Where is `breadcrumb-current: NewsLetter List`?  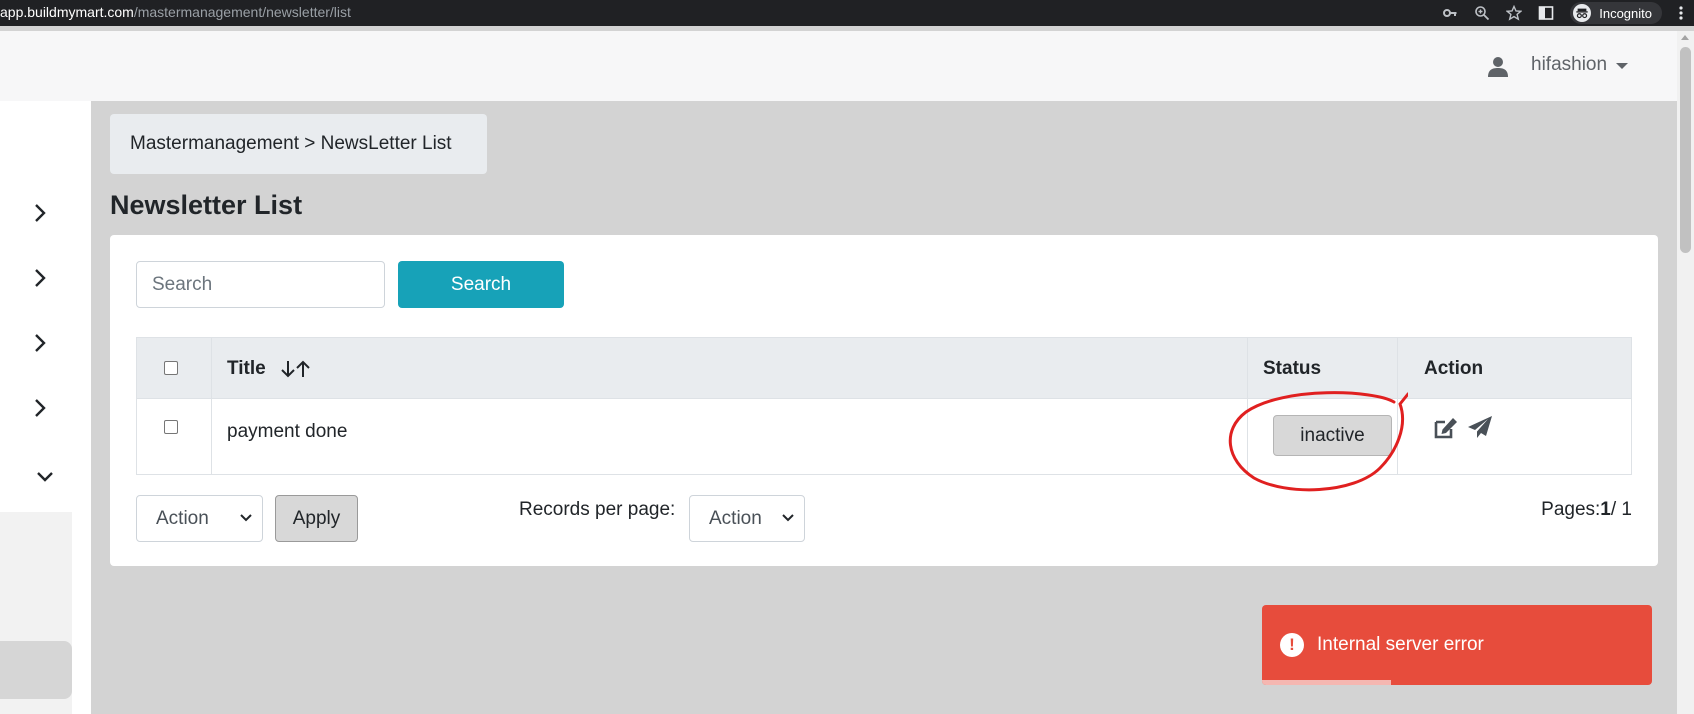 breadcrumb-current: NewsLetter List is located at coordinates (386, 143).